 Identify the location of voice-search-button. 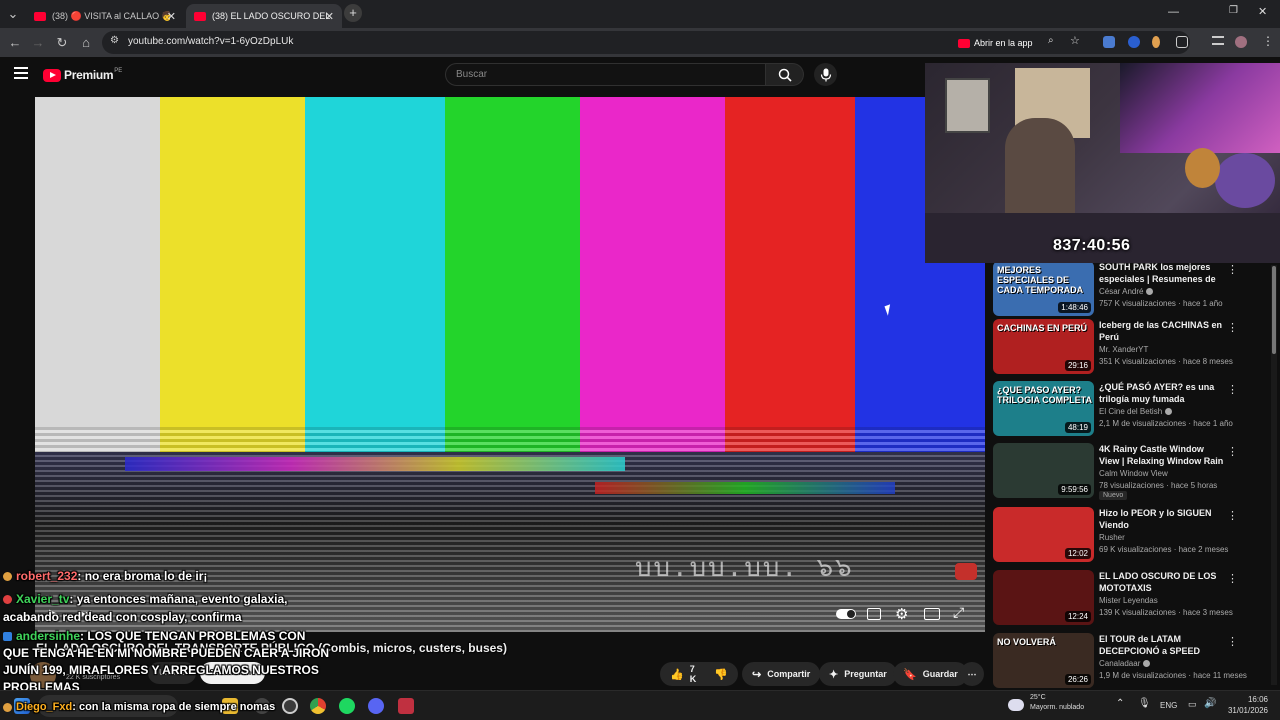
(825, 74).